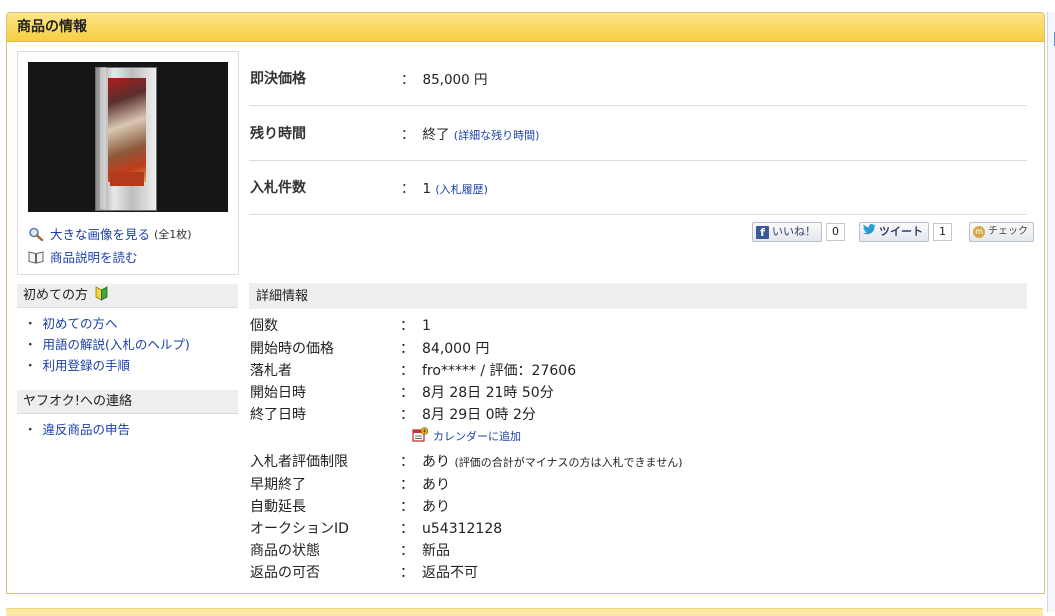 This screenshot has width=1055, height=616. Describe the element at coordinates (420, 436) in the screenshot. I see `calendar-icon` at that location.